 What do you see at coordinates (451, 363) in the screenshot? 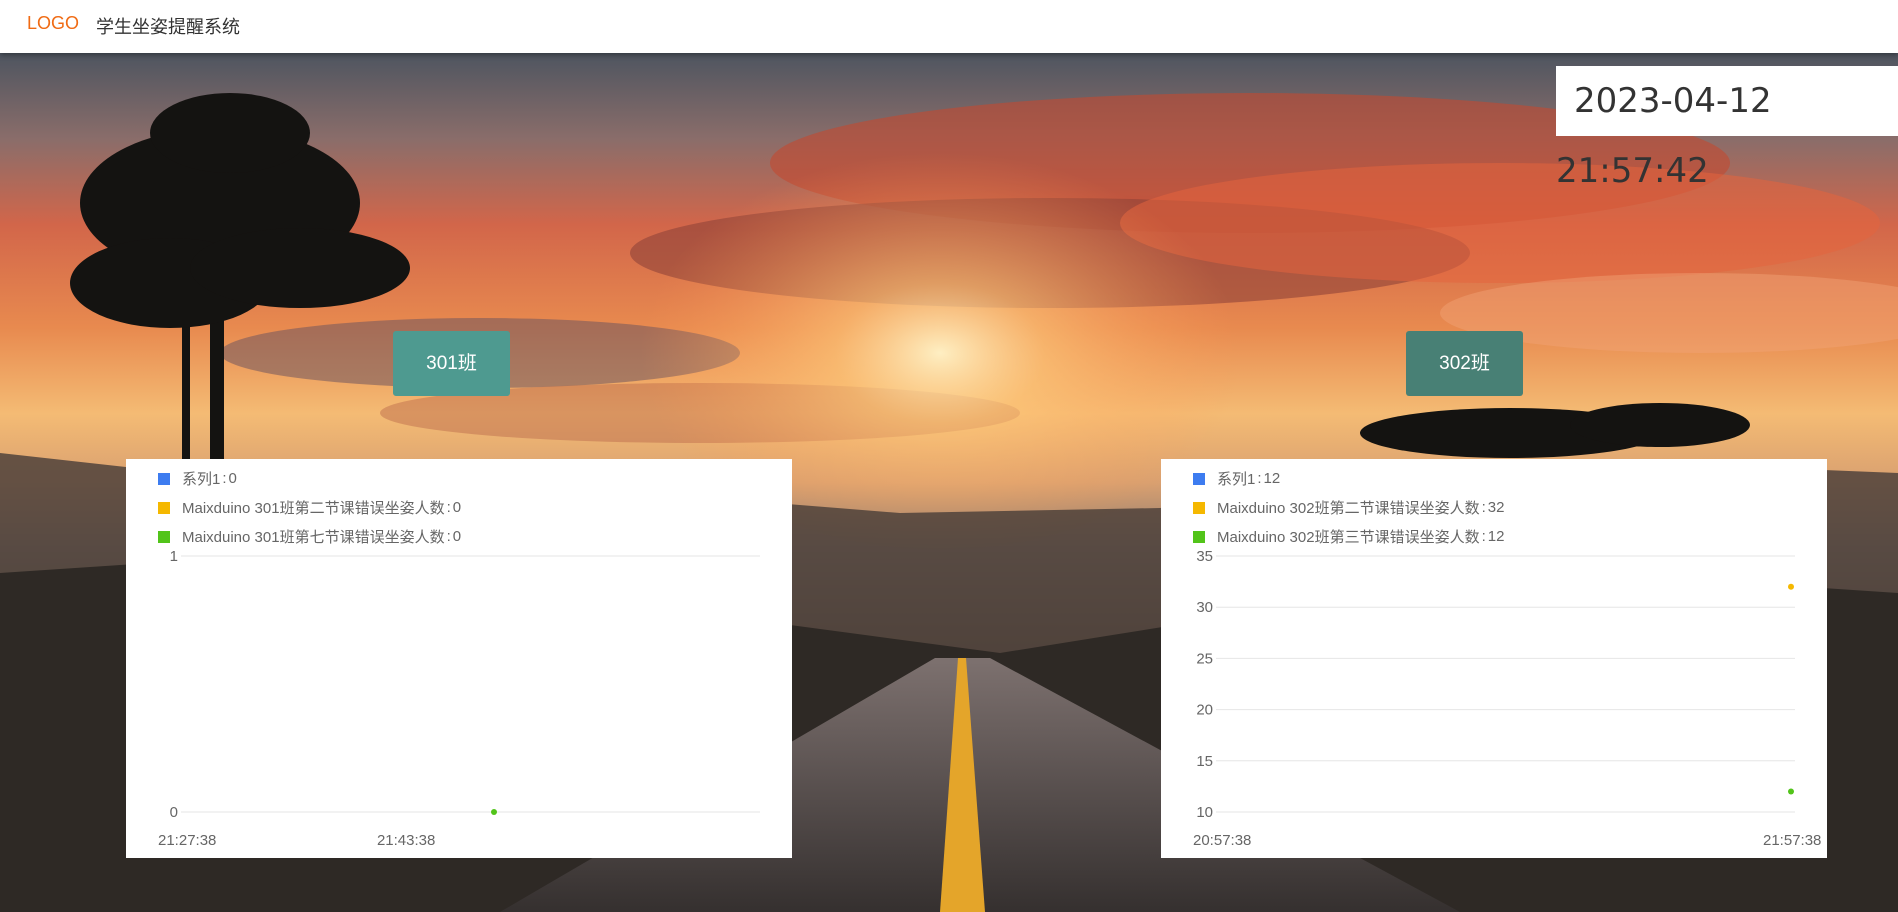
I see `class-301-button: 301班` at bounding box center [451, 363].